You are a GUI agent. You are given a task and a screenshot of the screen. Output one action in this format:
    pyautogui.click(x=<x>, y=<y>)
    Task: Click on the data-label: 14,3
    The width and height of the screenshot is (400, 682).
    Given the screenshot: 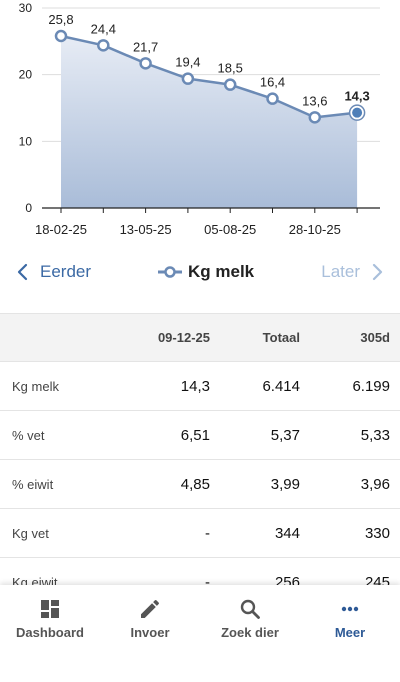 What is the action you would take?
    pyautogui.click(x=356, y=96)
    